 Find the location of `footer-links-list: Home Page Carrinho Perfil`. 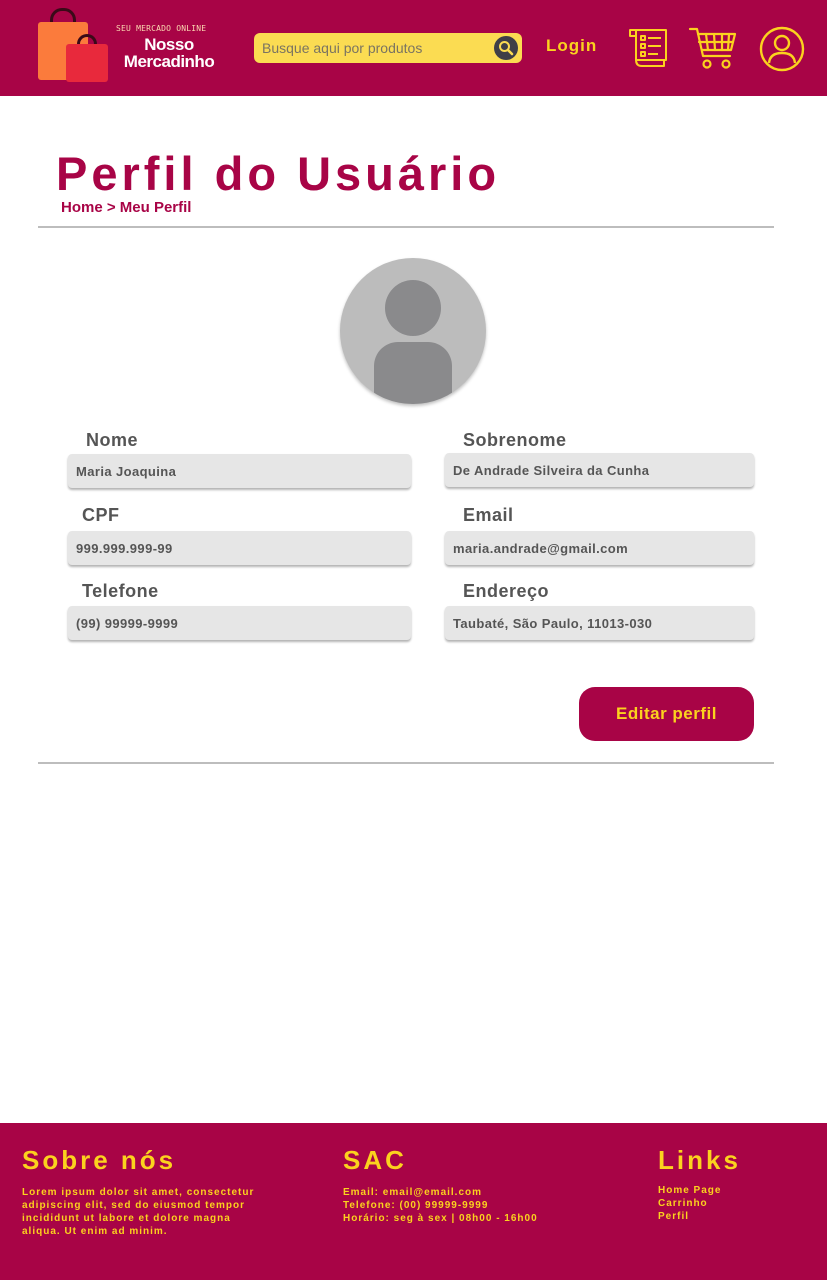

footer-links-list: Home Page Carrinho Perfil is located at coordinates (718, 1203).